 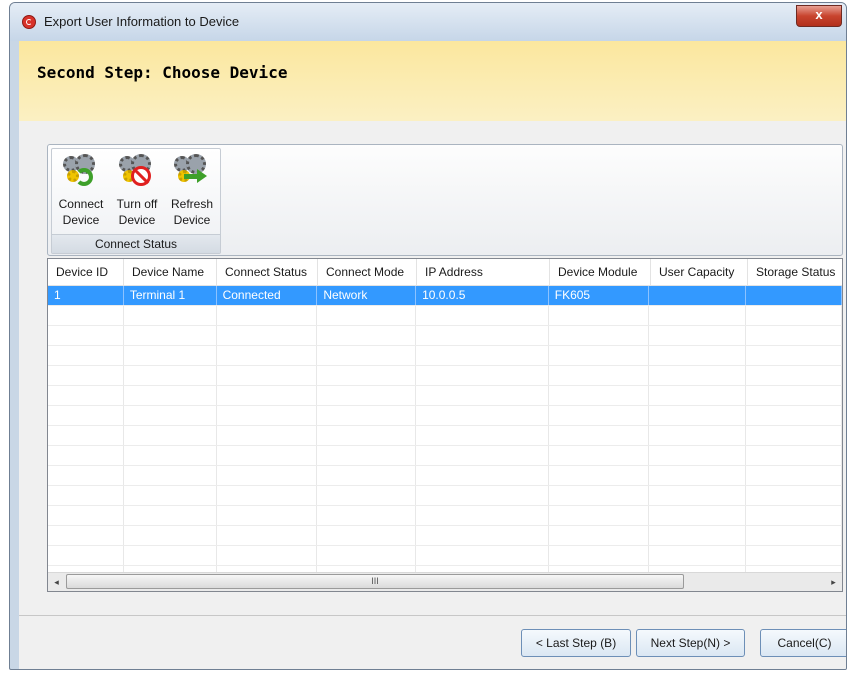 I want to click on group-label: Connect Status, so click(x=136, y=243).